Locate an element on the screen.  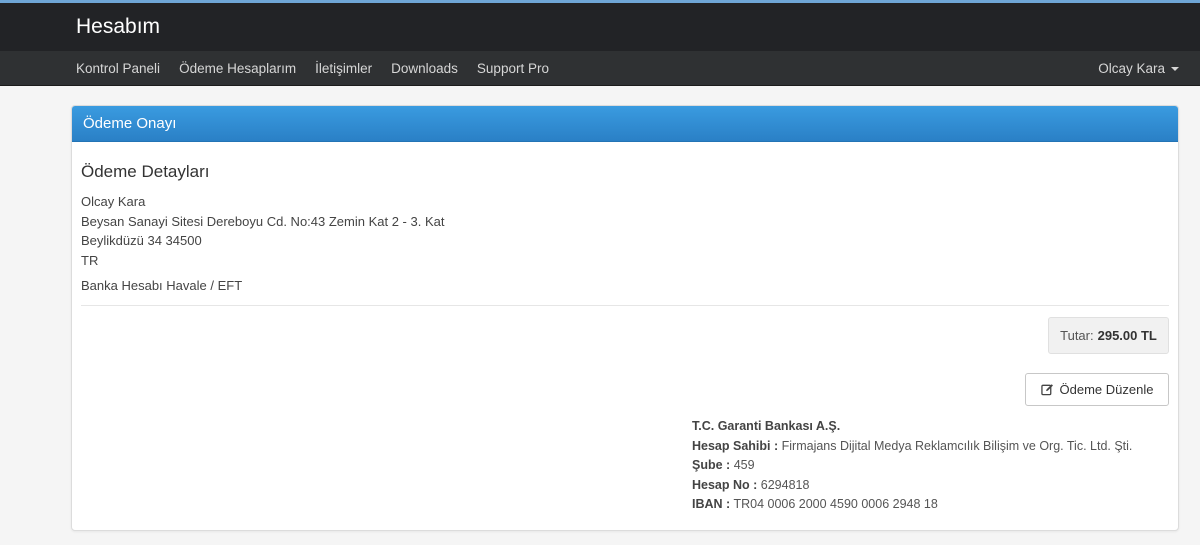
address-line-country: TR is located at coordinates (90, 260).